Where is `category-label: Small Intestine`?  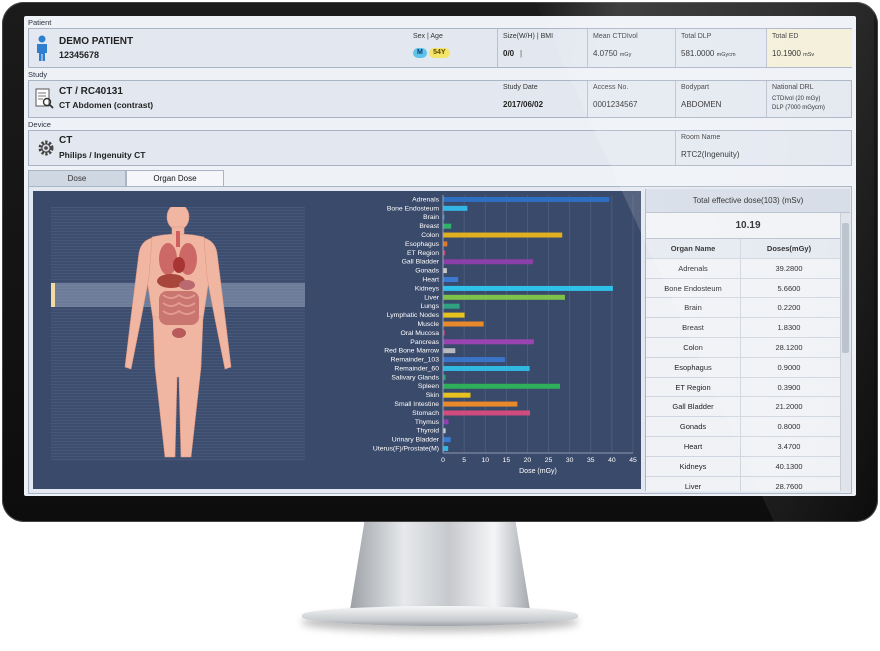
category-label: Small Intestine is located at coordinates (416, 404).